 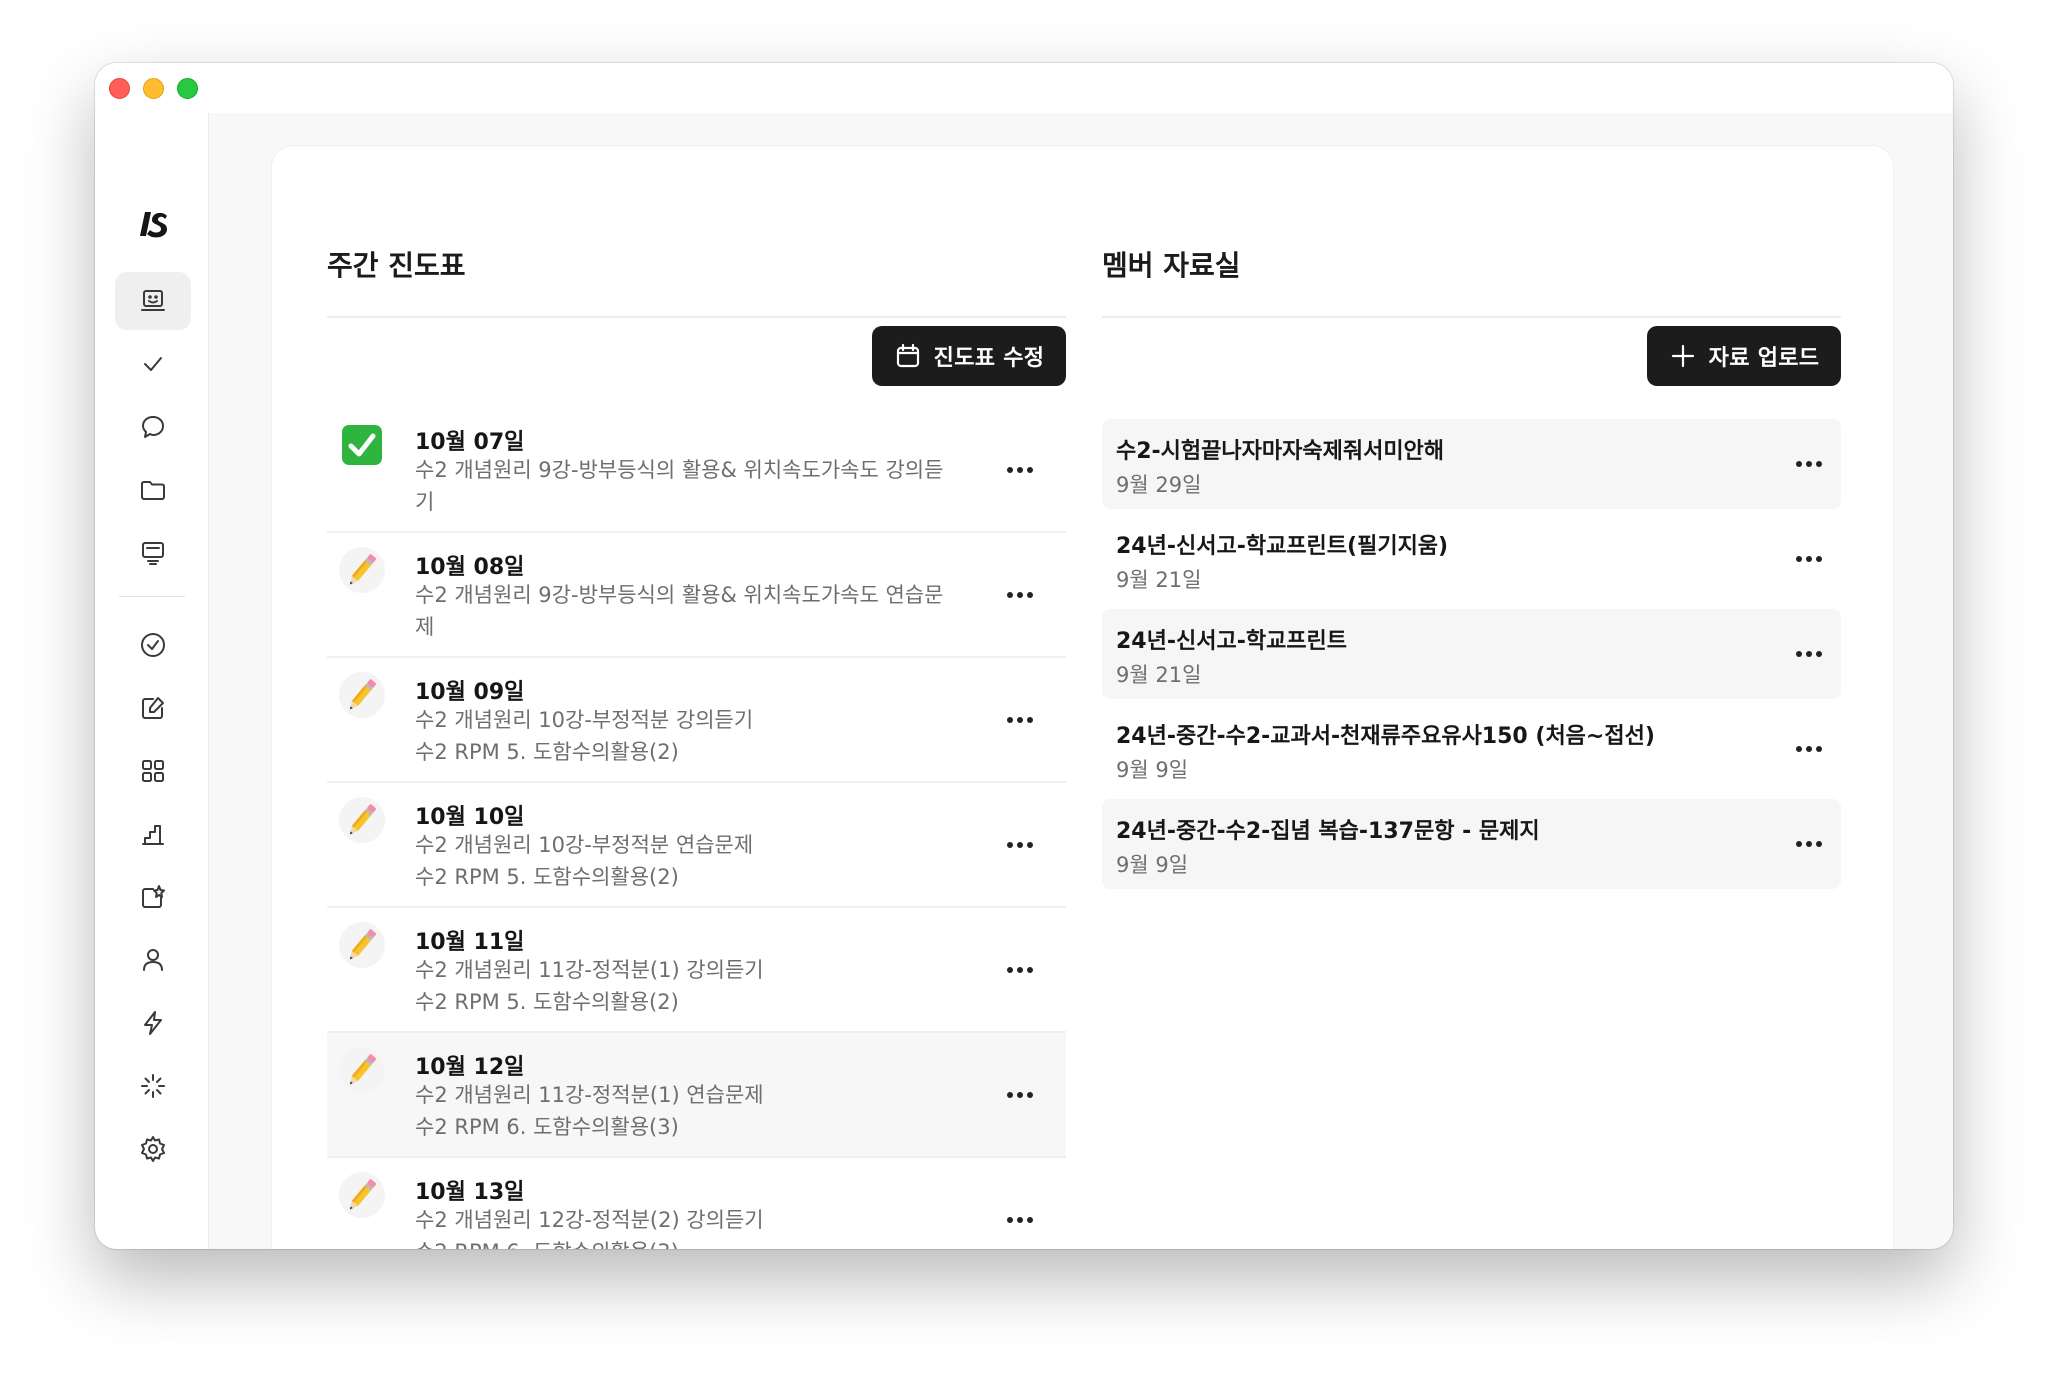 I want to click on schedule-row: 10월 07일 수2 개념원리 9강-방부등식의 활용& 위치속도가속도 강의듣 기, so click(x=696, y=470).